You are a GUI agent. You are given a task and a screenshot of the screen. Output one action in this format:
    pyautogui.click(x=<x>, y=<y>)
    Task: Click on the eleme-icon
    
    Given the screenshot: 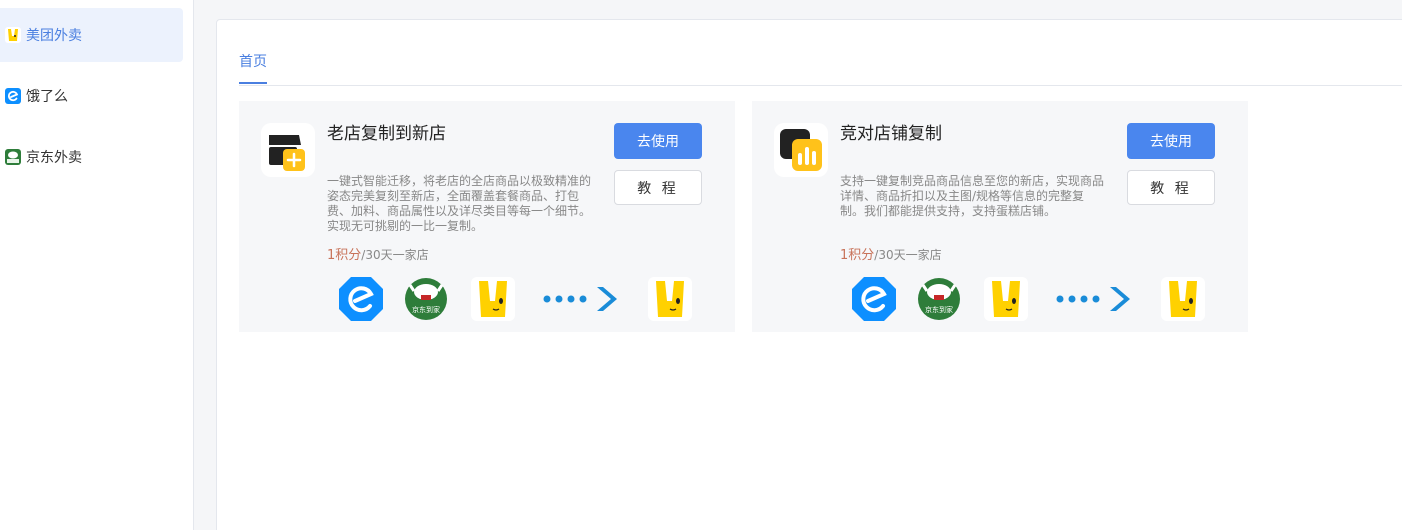 What is the action you would take?
    pyautogui.click(x=13, y=96)
    